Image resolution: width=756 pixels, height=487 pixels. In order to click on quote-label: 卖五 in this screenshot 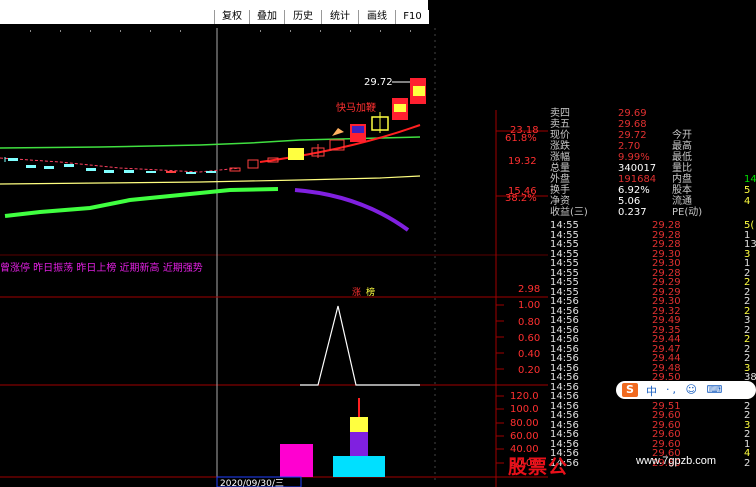, I will do `click(560, 124)`.